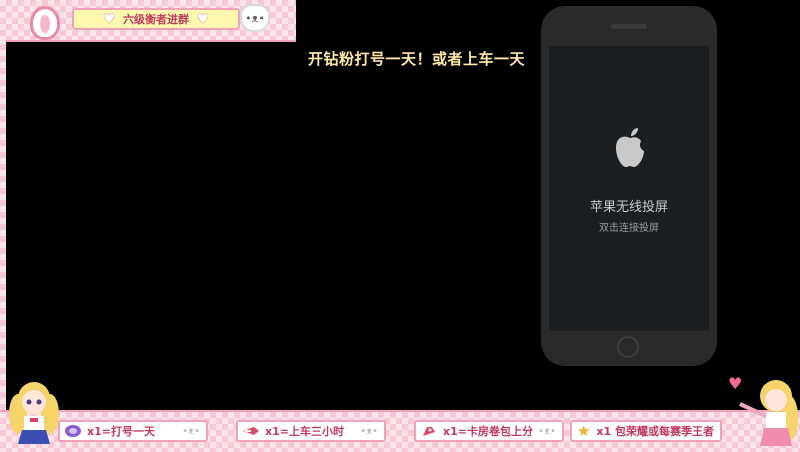 The image size is (800, 452). What do you see at coordinates (34, 413) in the screenshot?
I see `anime-girl-left-icon` at bounding box center [34, 413].